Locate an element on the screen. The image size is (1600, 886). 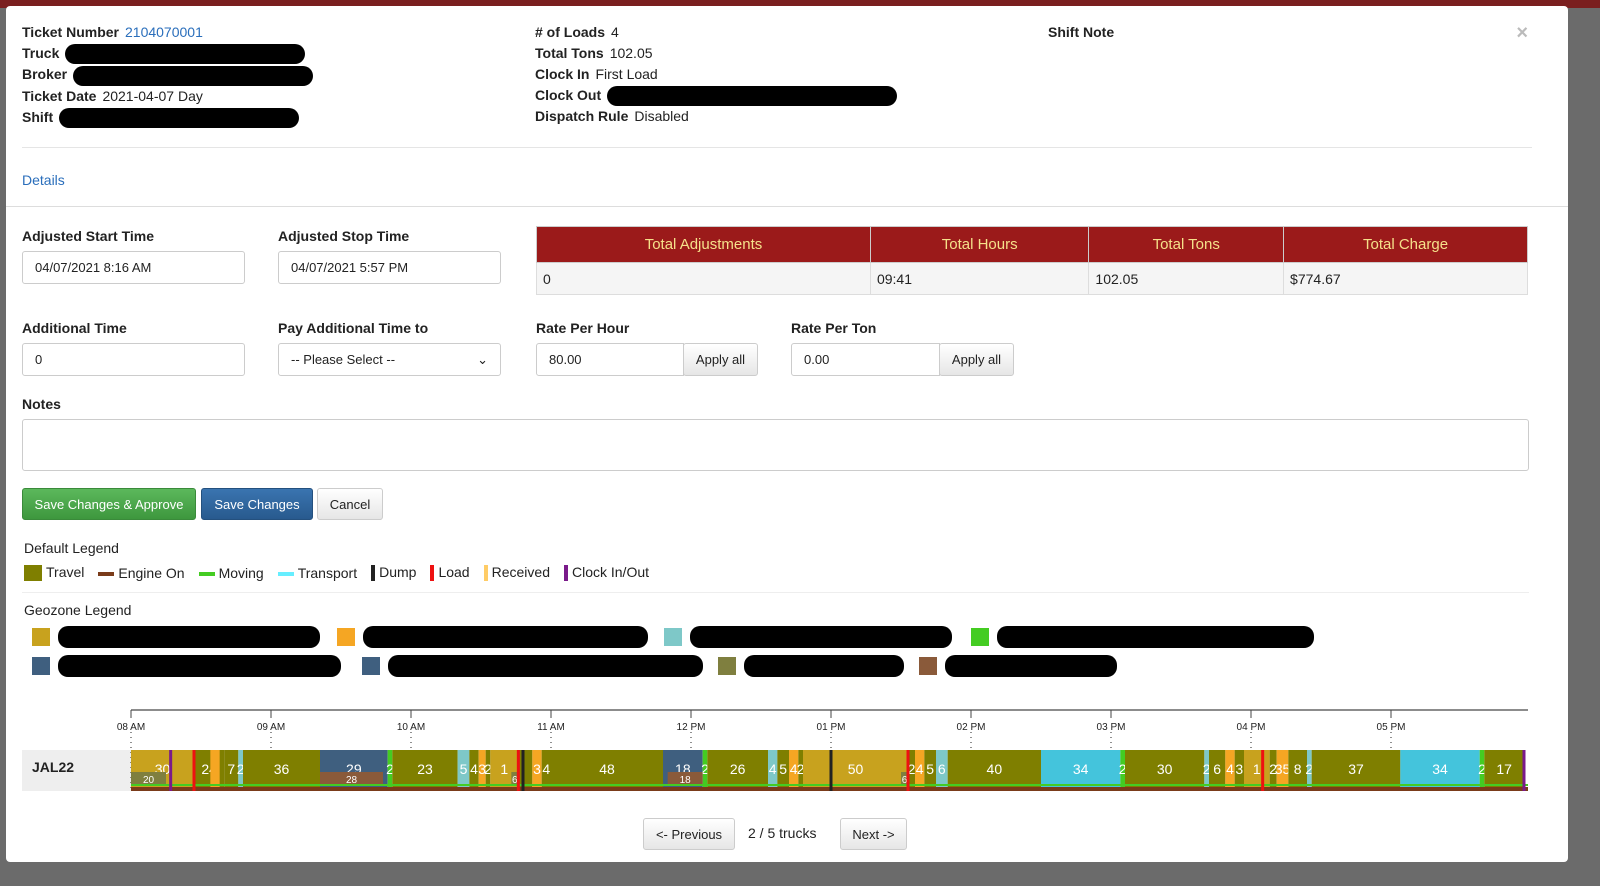
close-icon: × is located at coordinates (1522, 33).